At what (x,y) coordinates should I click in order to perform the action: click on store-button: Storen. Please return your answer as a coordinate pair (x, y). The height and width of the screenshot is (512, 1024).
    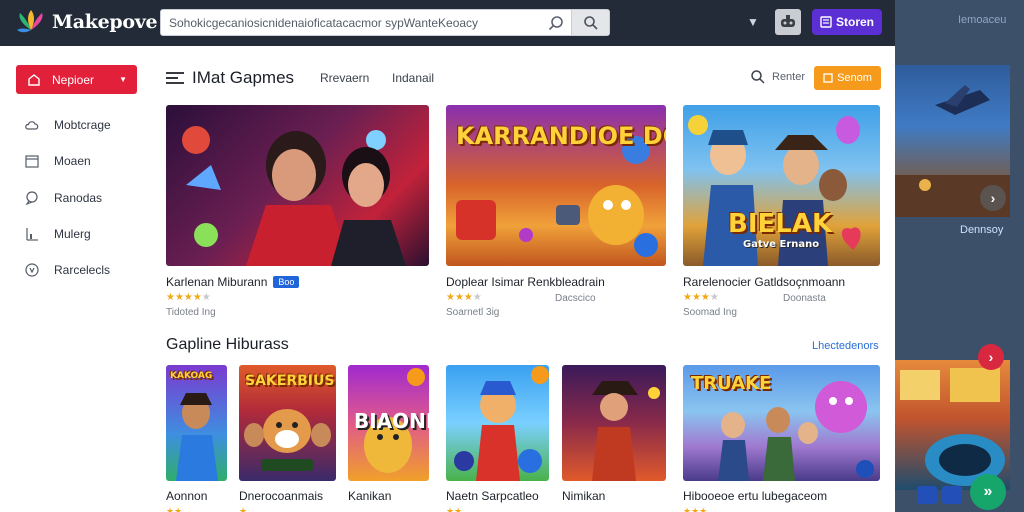
    Looking at the image, I should click on (847, 22).